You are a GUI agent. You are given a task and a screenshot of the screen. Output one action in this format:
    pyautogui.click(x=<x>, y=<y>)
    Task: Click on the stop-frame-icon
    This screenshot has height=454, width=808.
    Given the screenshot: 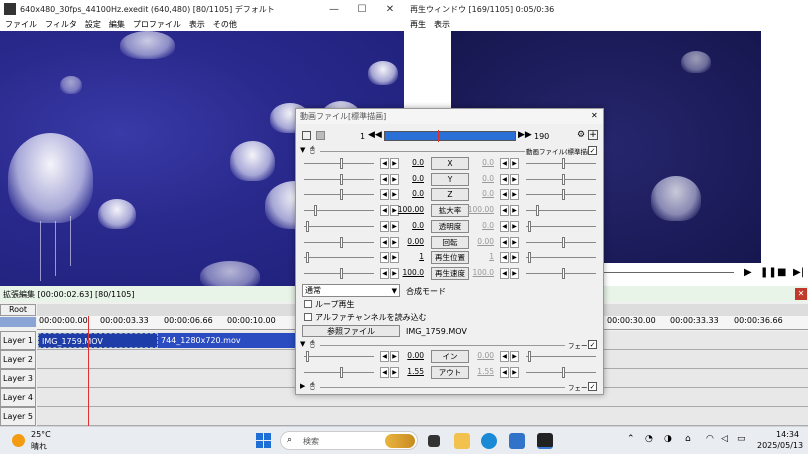 What is the action you would take?
    pyautogui.click(x=320, y=135)
    